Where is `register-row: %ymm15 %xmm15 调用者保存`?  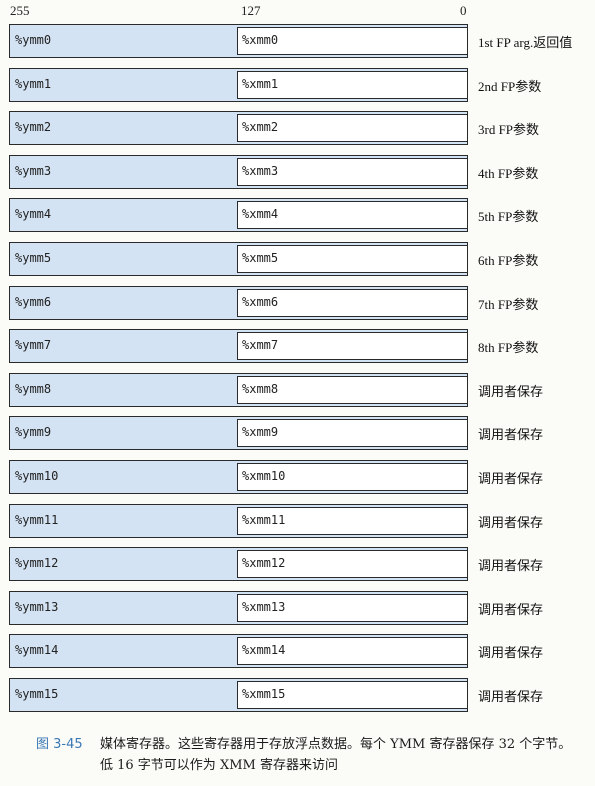 register-row: %ymm15 %xmm15 调用者保存 is located at coordinates (297, 696).